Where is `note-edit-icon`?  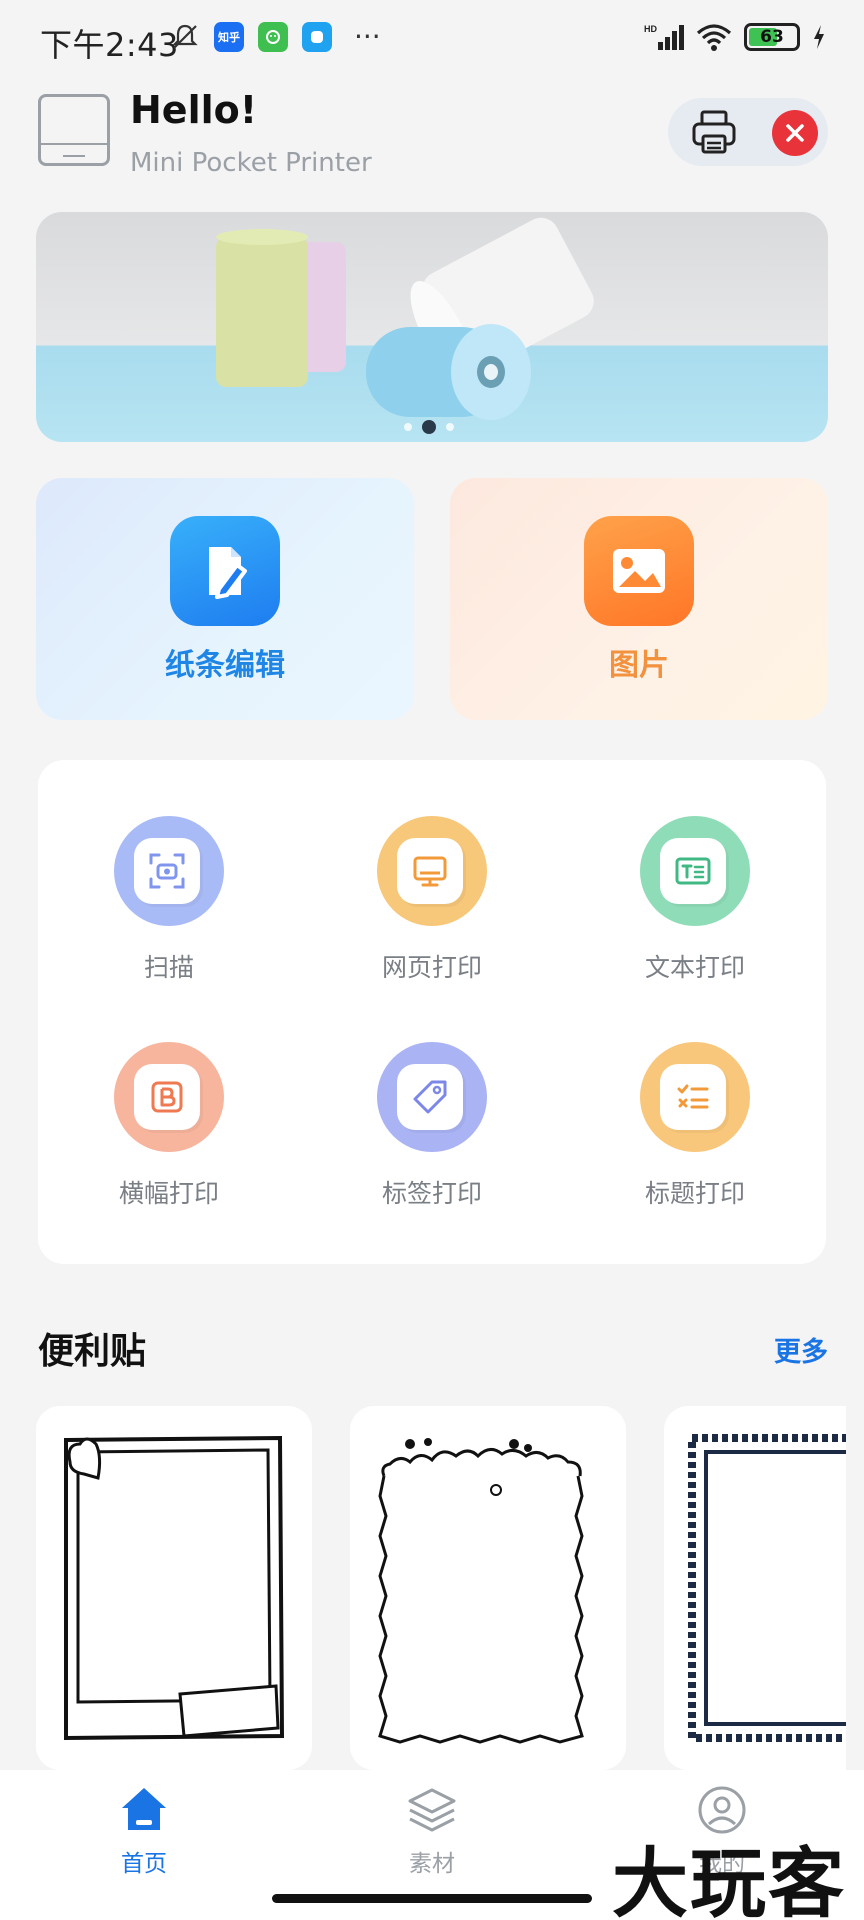 note-edit-icon is located at coordinates (225, 571).